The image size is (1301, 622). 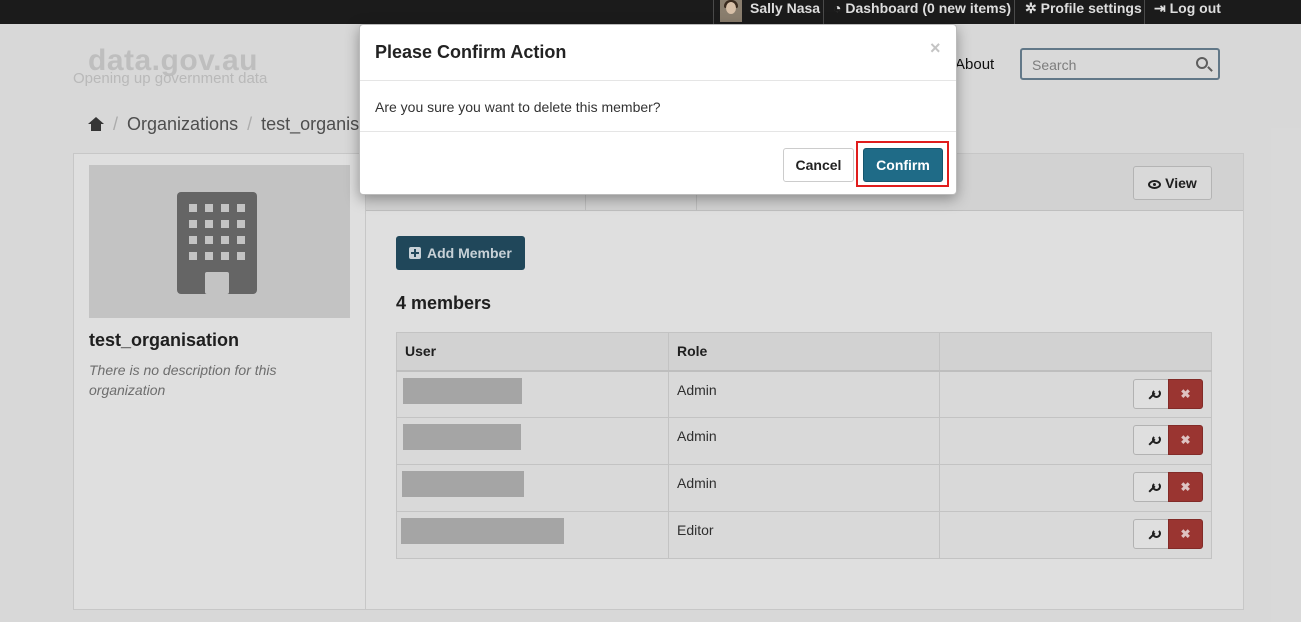 I want to click on table-header-row: User Role, so click(x=804, y=352).